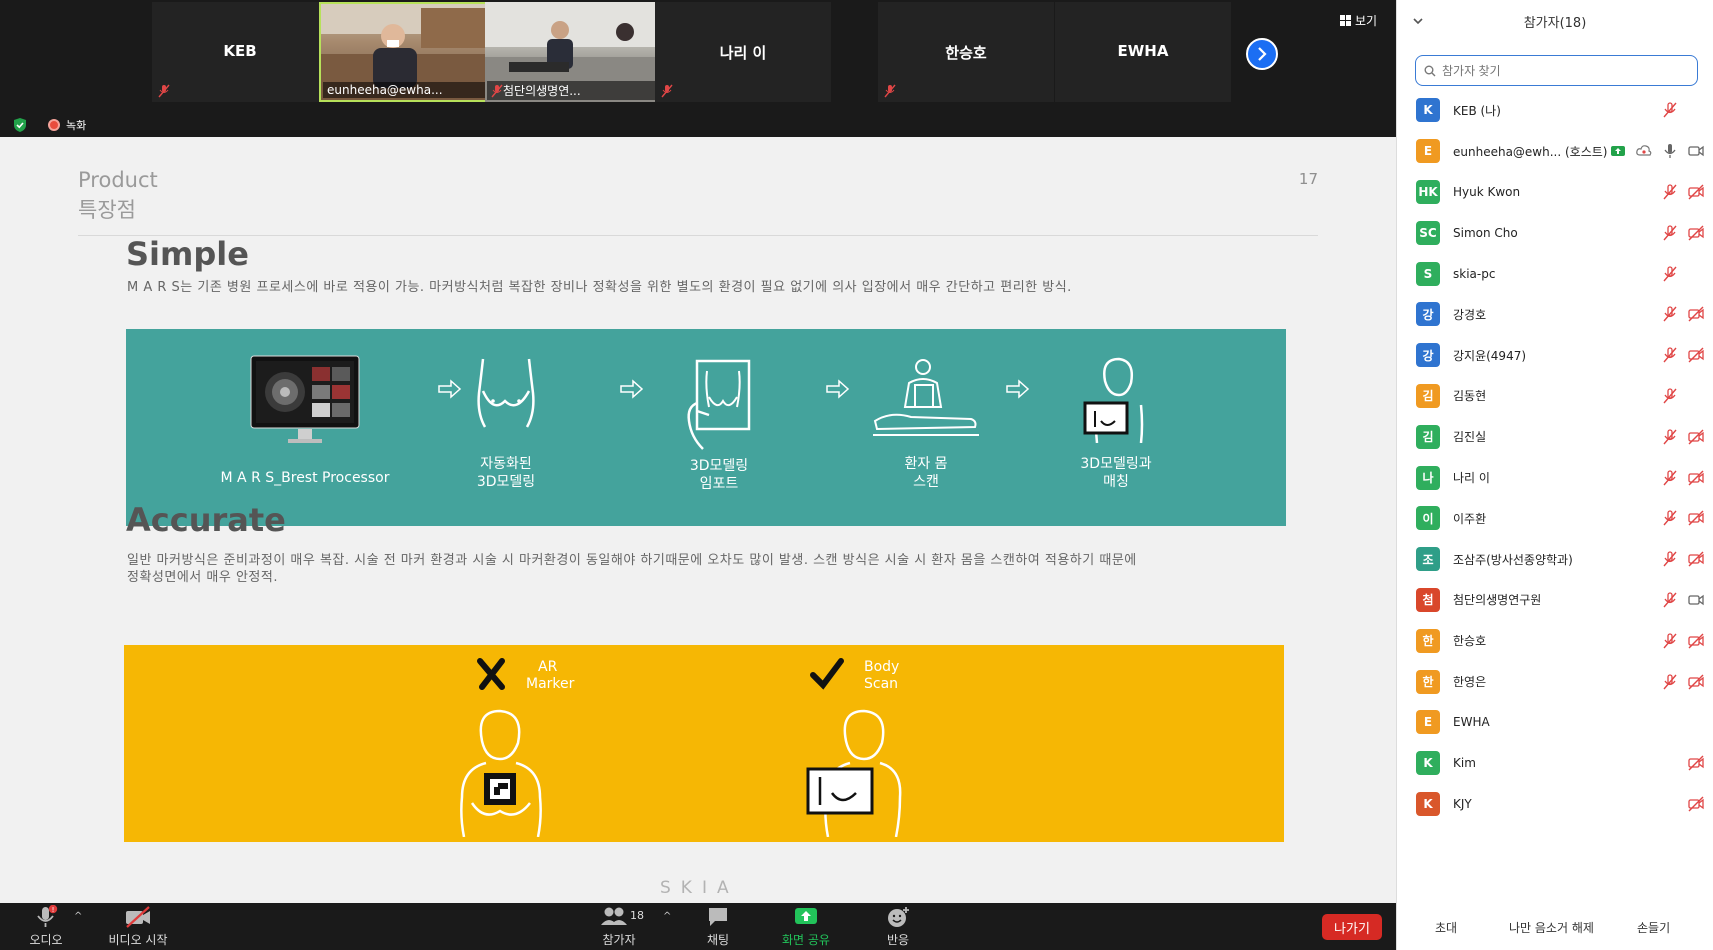 The width and height of the screenshot is (1713, 950). Describe the element at coordinates (1446, 927) in the screenshot. I see `invite-button: 초대` at that location.